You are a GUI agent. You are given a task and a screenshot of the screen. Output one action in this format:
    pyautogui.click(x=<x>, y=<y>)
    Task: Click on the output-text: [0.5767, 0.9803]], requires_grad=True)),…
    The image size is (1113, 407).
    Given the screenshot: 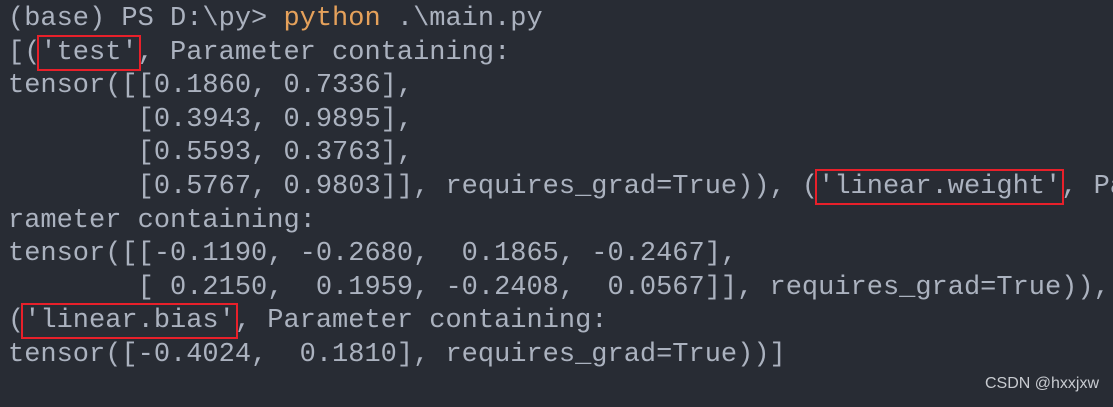 What is the action you would take?
    pyautogui.click(x=413, y=186)
    